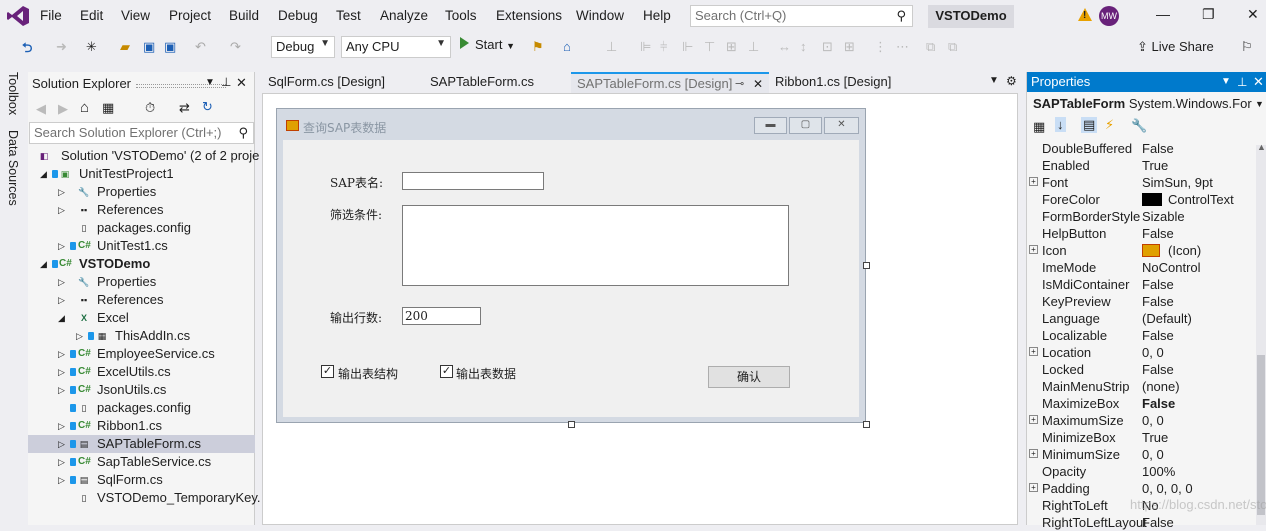 The width and height of the screenshot is (1266, 531). What do you see at coordinates (27, 50) in the screenshot?
I see `back-icon: ⮌` at bounding box center [27, 50].